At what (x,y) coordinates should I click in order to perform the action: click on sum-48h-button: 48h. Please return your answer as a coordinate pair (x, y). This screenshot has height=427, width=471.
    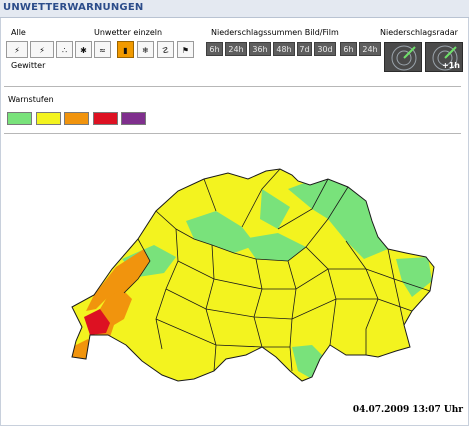
    Looking at the image, I should click on (284, 49).